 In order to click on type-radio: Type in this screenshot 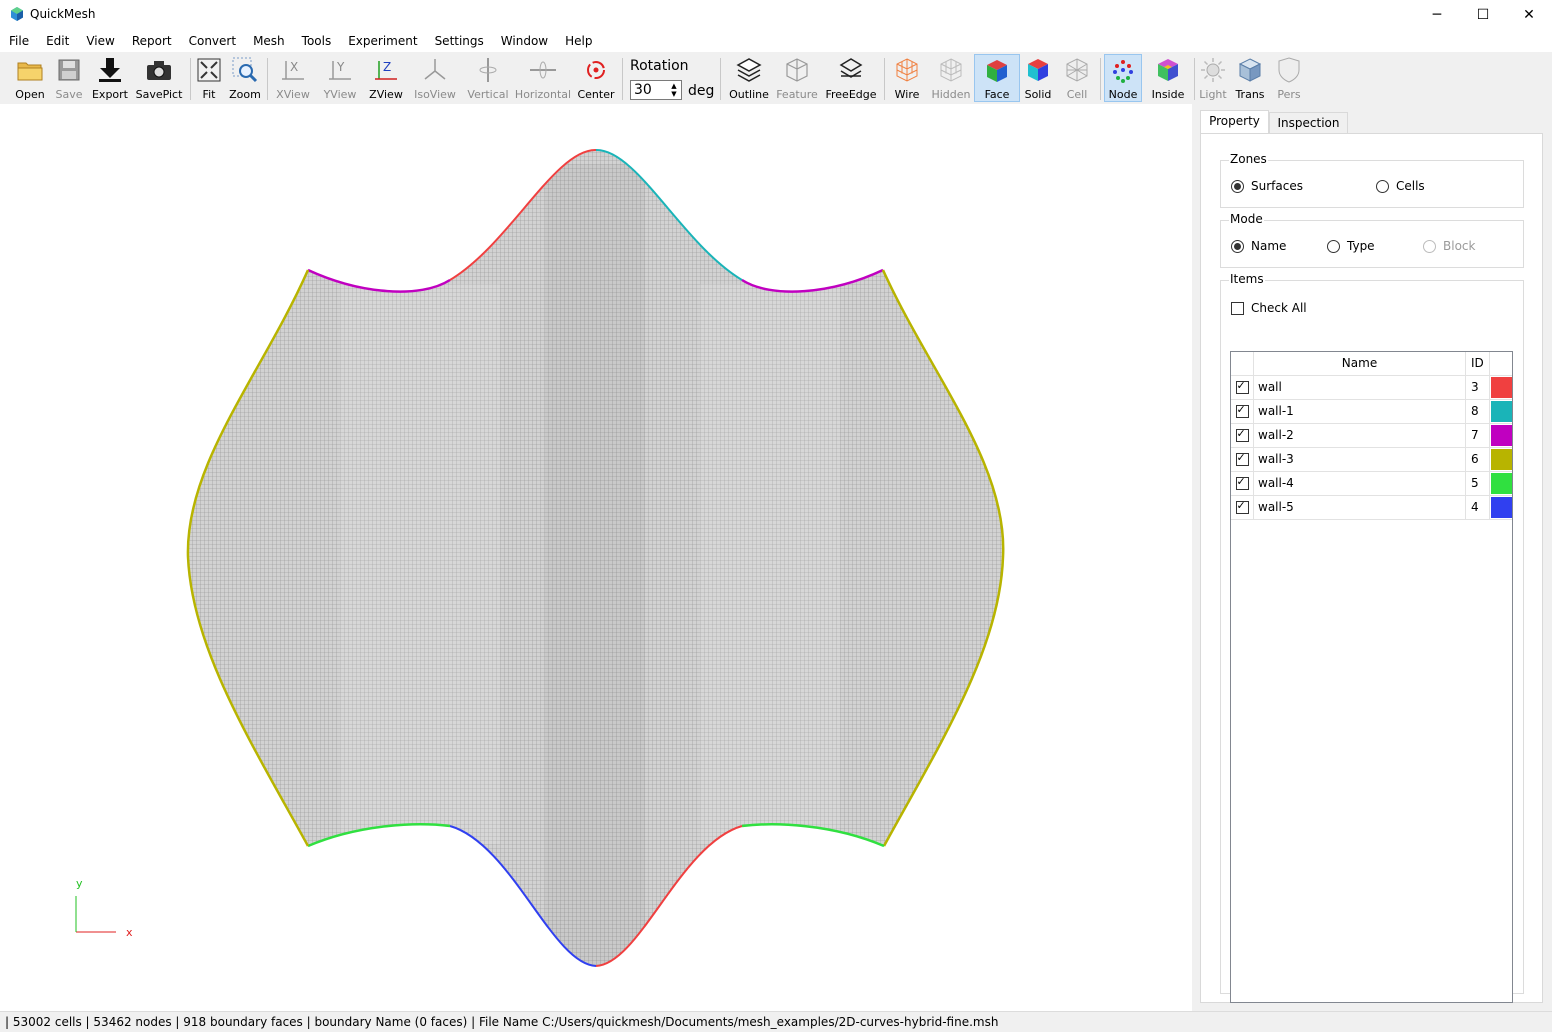, I will do `click(1351, 246)`.